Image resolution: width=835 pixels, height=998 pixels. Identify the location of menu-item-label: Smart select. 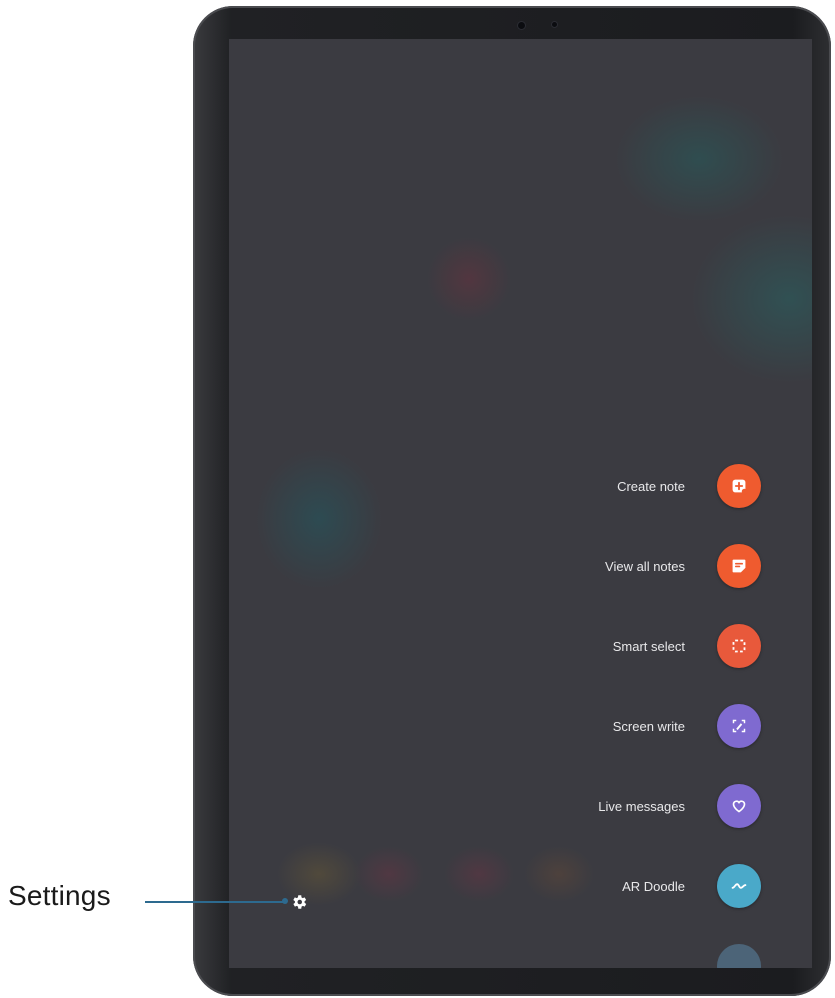
(648, 646).